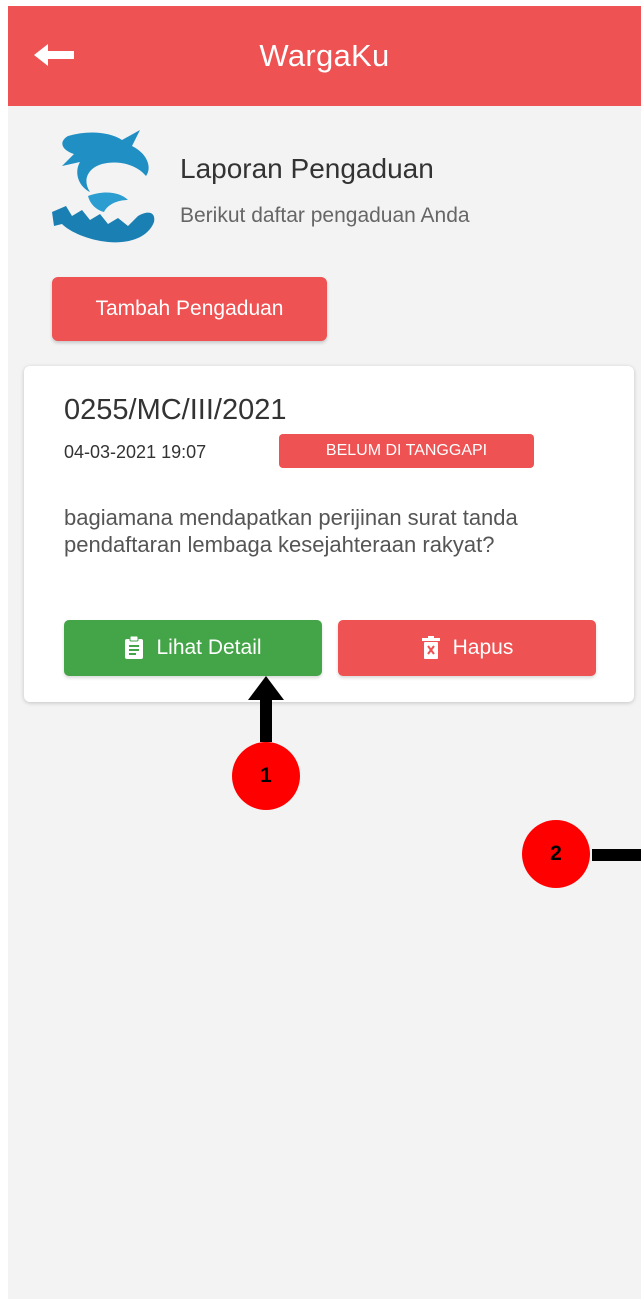 Image resolution: width=641 pixels, height=1307 pixels. Describe the element at coordinates (556, 854) in the screenshot. I see `annotation-marker-2: 2` at that location.